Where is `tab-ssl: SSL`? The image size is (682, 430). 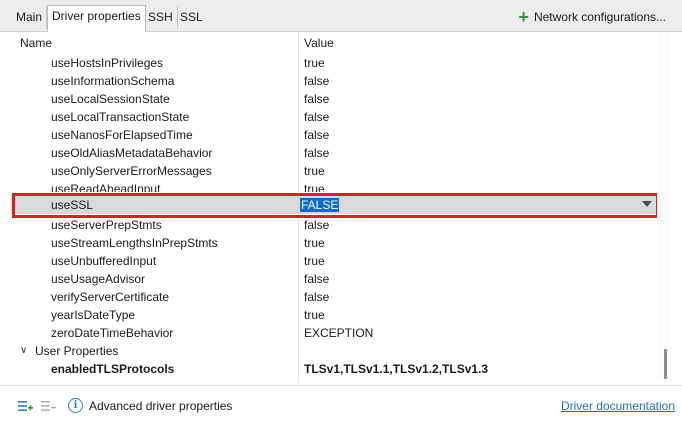
tab-ssl: SSL is located at coordinates (191, 17).